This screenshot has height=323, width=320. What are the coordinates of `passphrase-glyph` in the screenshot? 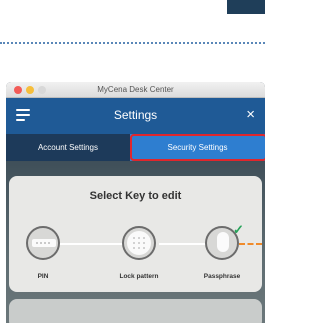 It's located at (223, 242).